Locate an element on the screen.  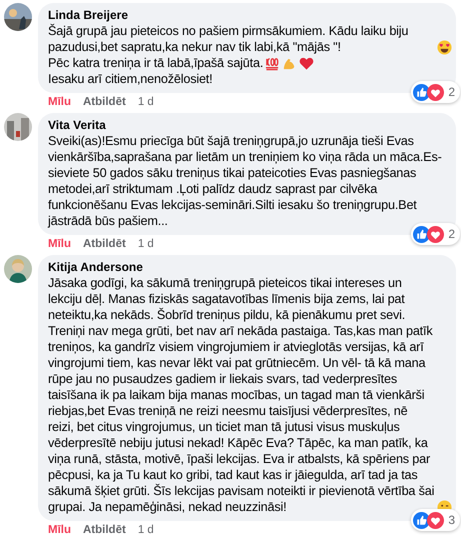
comment-text: Iesaku arī citiem,nenožēlosiet! is located at coordinates (130, 79).